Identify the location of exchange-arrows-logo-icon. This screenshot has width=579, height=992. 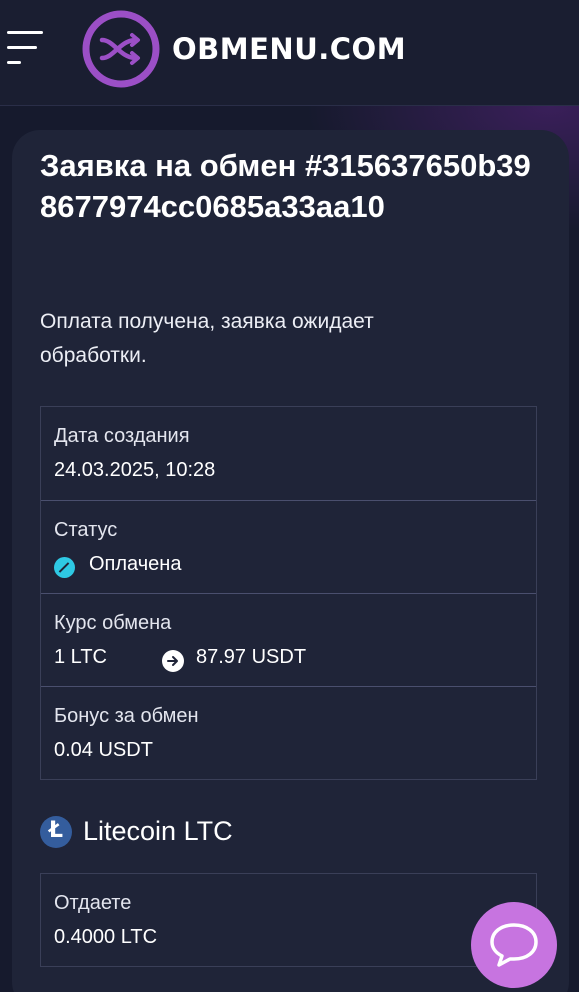
(121, 49).